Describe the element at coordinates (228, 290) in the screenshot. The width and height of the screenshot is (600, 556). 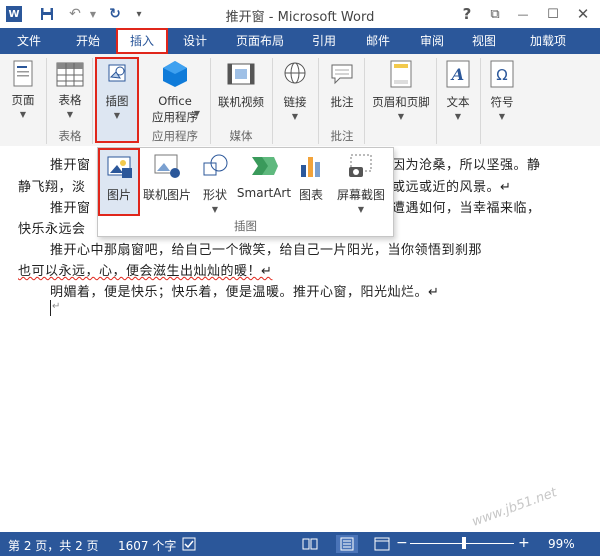
I see `doc-line-7: 明媚着，便是快乐；快乐着，便是温暖。推开心窗，阳光灿烂。↵` at that location.